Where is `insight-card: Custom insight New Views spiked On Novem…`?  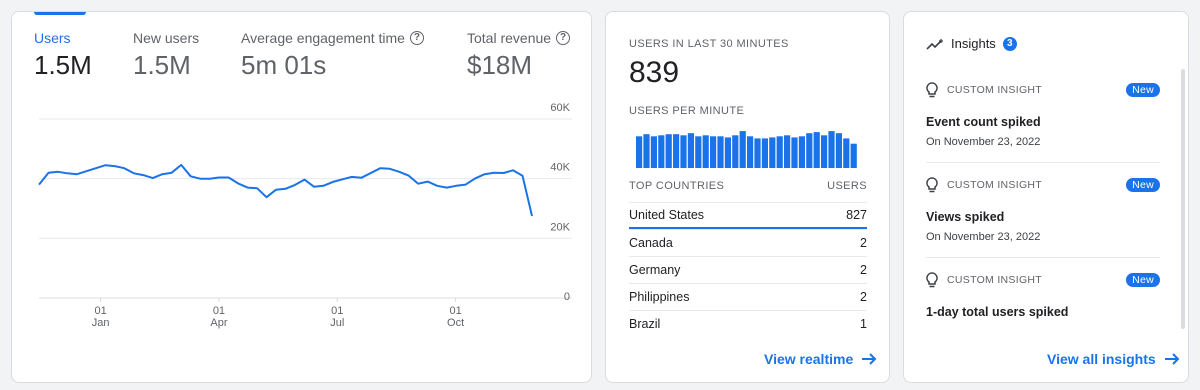 insight-card: Custom insight New Views spiked On Novem… is located at coordinates (1043, 217).